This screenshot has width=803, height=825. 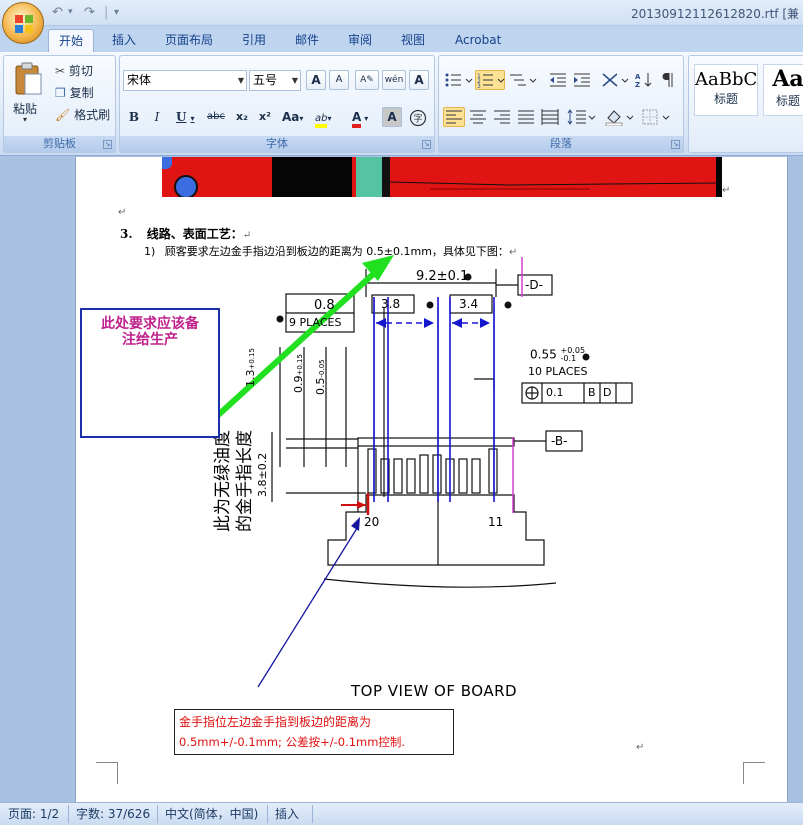 I want to click on styles-group: AaBbC 标题 Aa 标题, so click(x=745, y=104).